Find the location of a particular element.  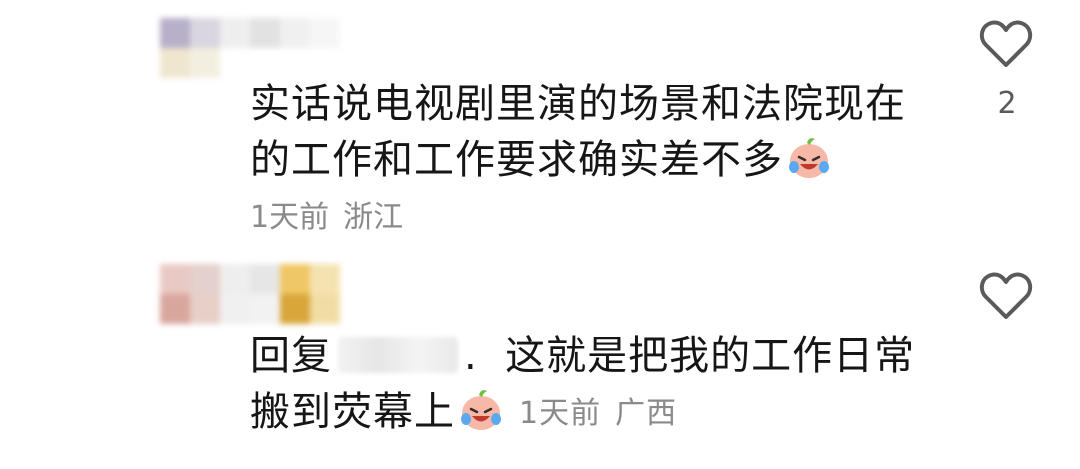

comment-location: 浙江 is located at coordinates (373, 217).